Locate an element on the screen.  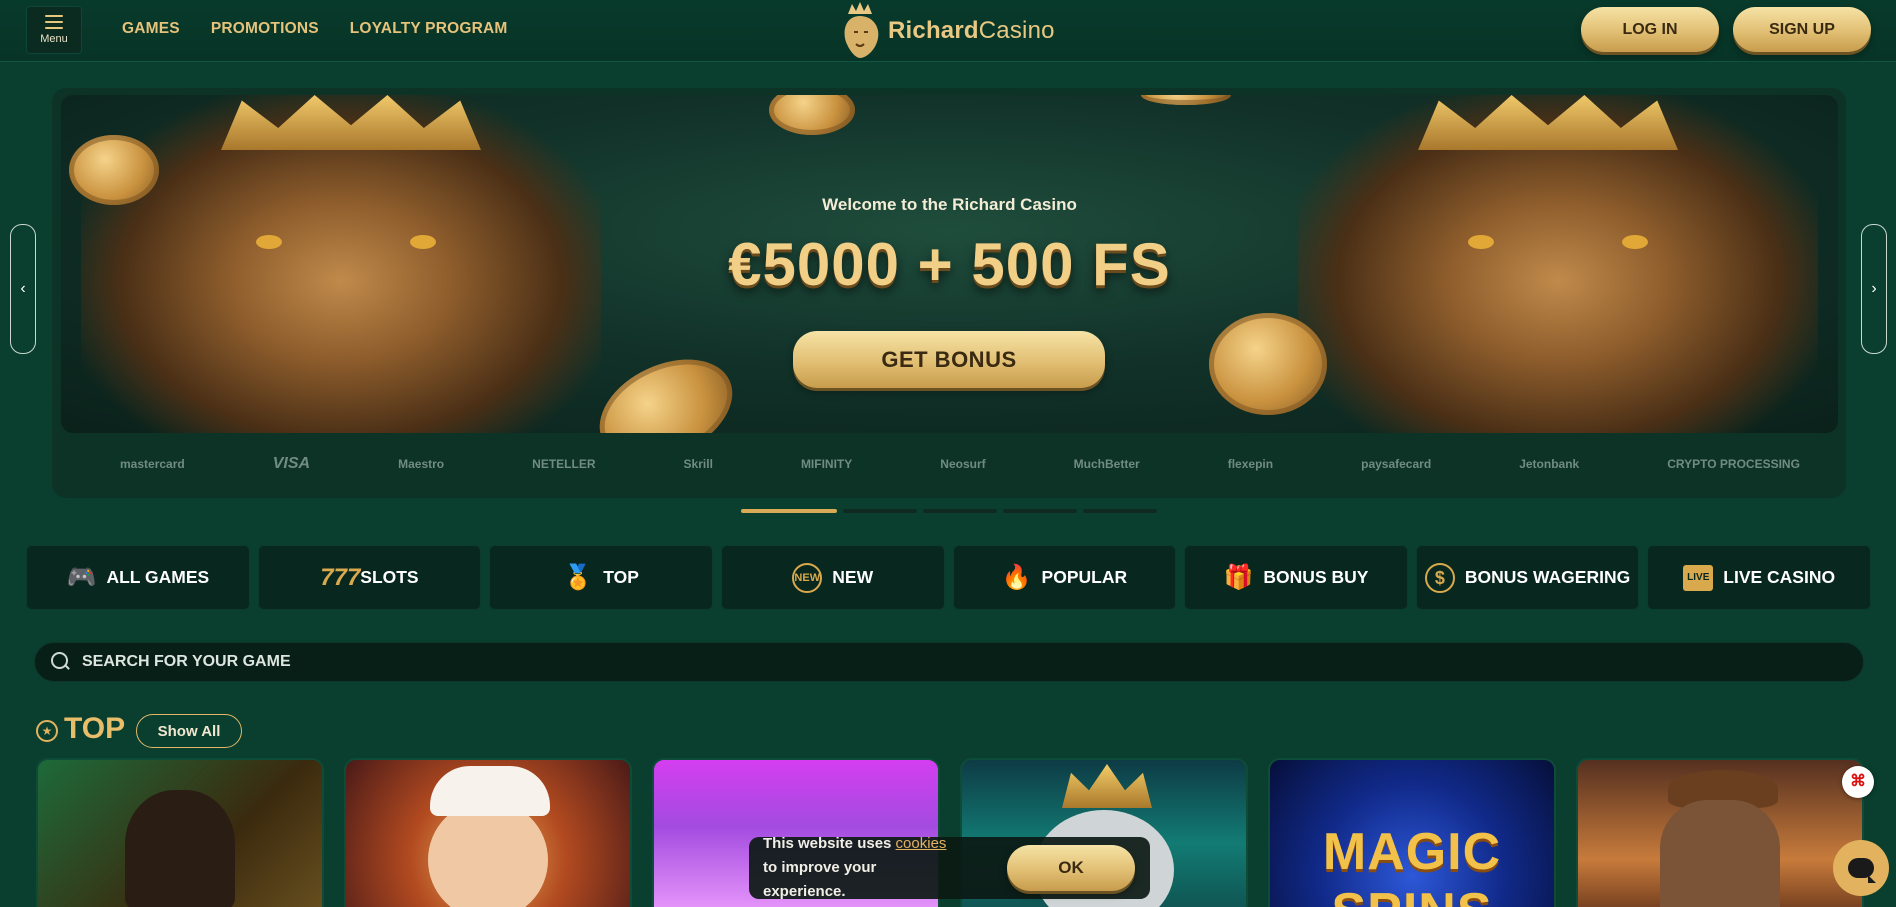
tab-live-casino: LIVE LIVE CASINO is located at coordinates (1759, 577).